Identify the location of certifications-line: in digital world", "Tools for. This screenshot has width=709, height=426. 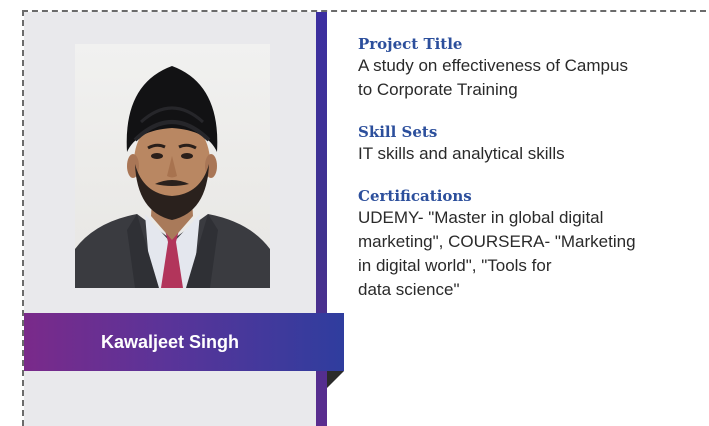
(455, 265).